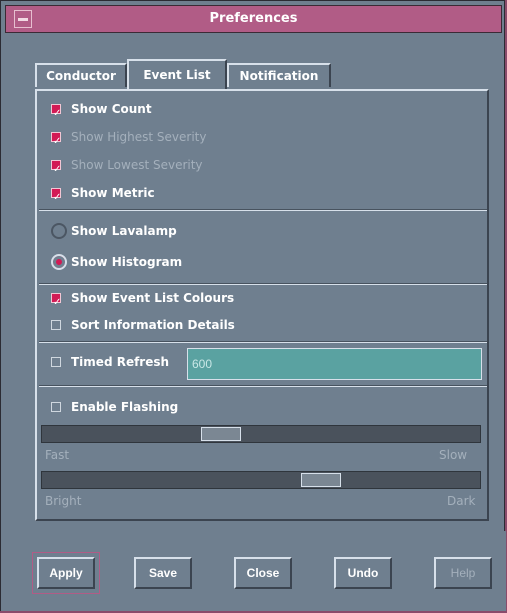 The image size is (507, 613). I want to click on slow-label: Slow, so click(453, 455).